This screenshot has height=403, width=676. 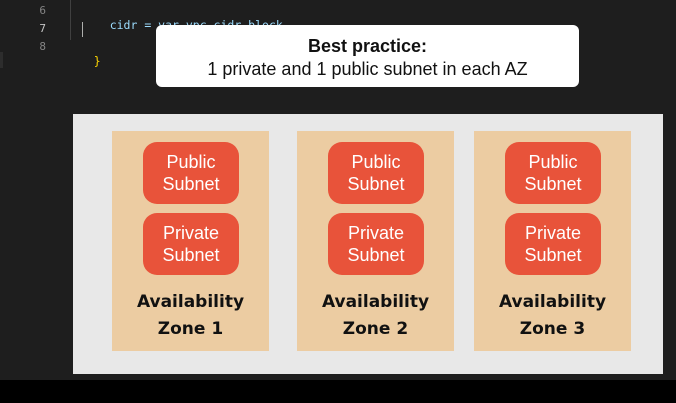 What do you see at coordinates (42, 10) in the screenshot?
I see `line-number: 6` at bounding box center [42, 10].